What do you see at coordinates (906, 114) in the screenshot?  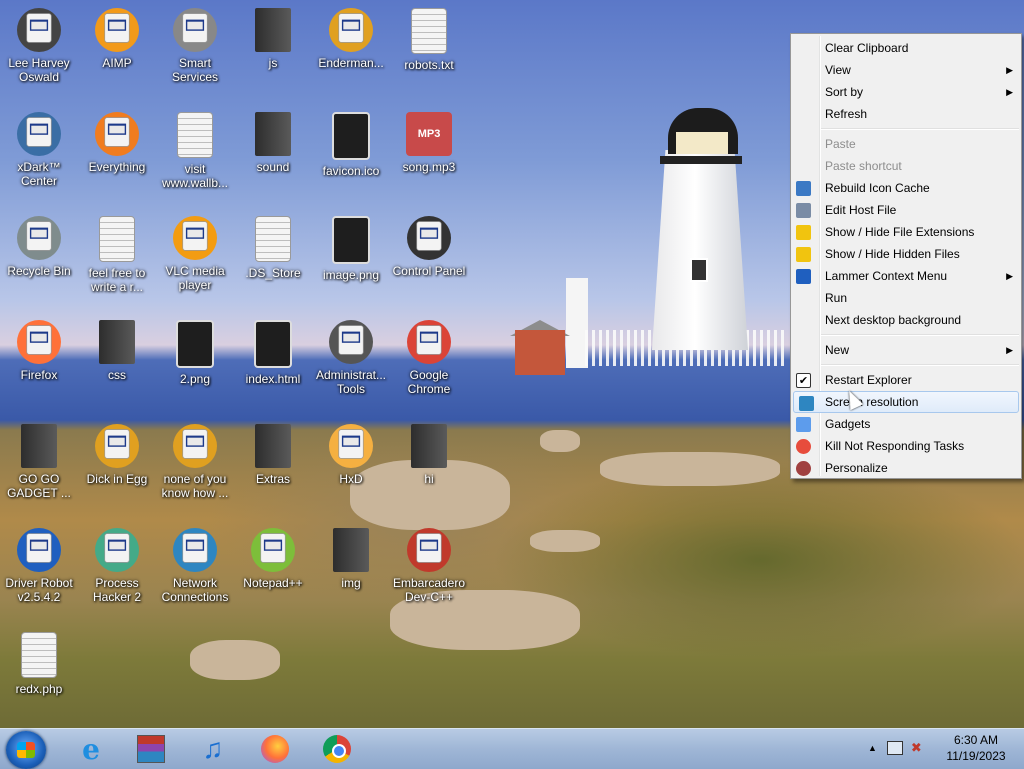 I see `menu-item-refresh: Refresh` at bounding box center [906, 114].